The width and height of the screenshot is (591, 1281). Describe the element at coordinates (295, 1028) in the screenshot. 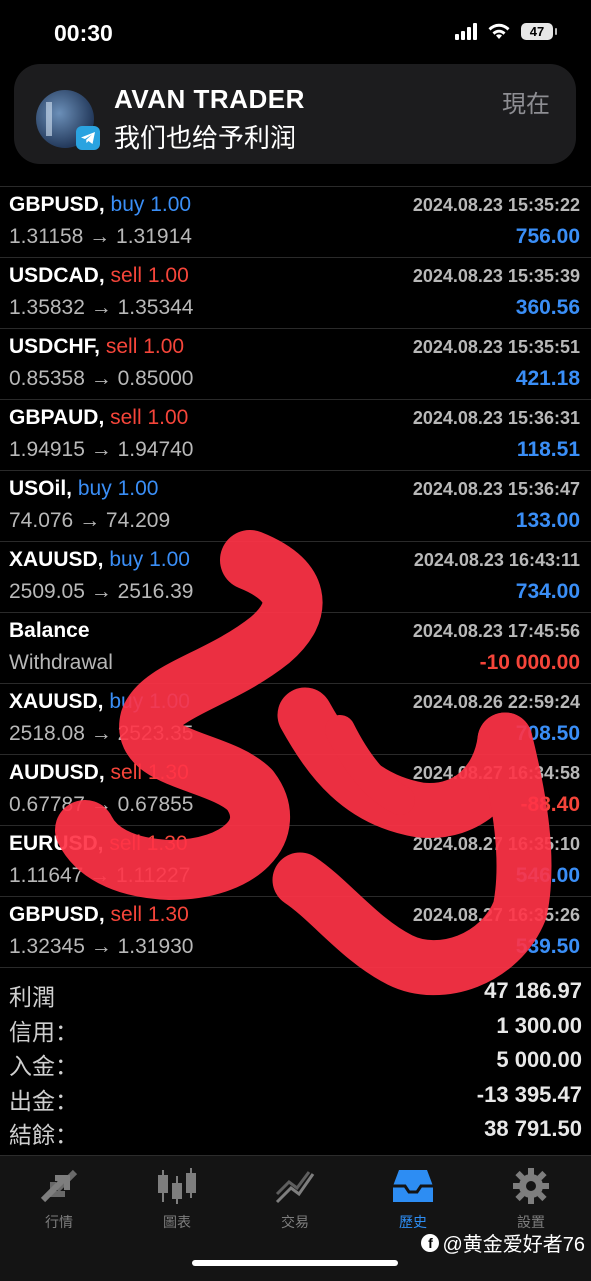

I see `summary-row: 信用： 1 300.00` at that location.